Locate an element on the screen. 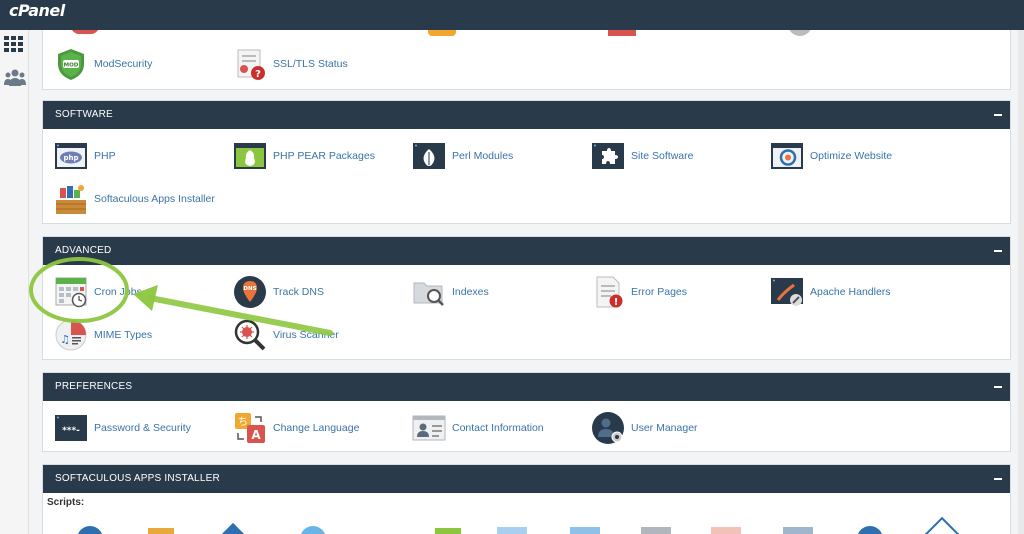 This screenshot has width=1024, height=534. user-manager-icon is located at coordinates (608, 428).